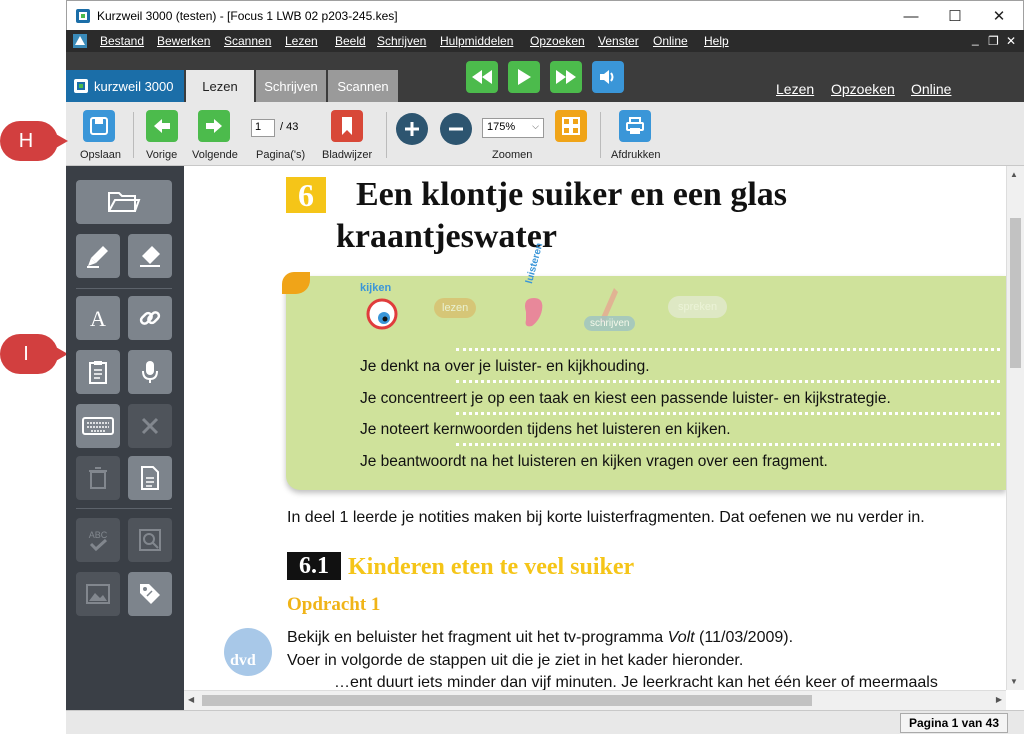 The width and height of the screenshot is (1024, 734). I want to click on print-label: Afdrukken, so click(636, 155).